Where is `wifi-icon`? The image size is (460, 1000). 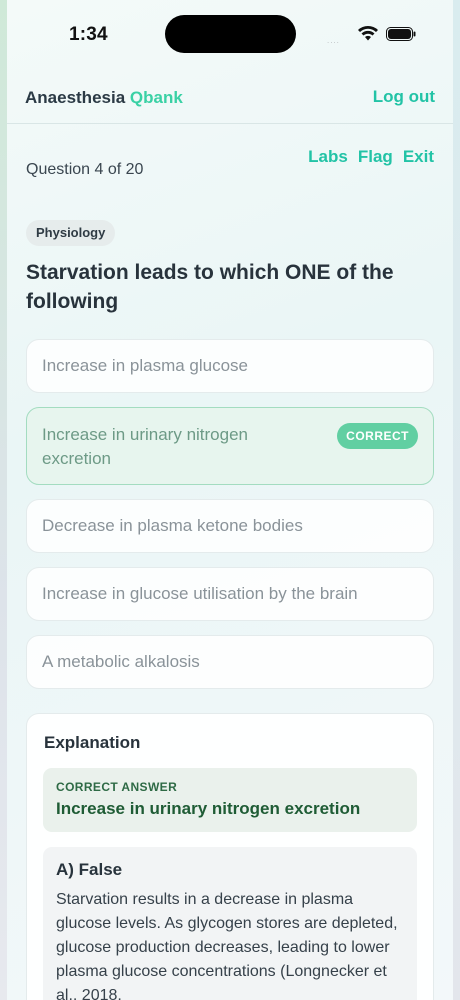 wifi-icon is located at coordinates (368, 33).